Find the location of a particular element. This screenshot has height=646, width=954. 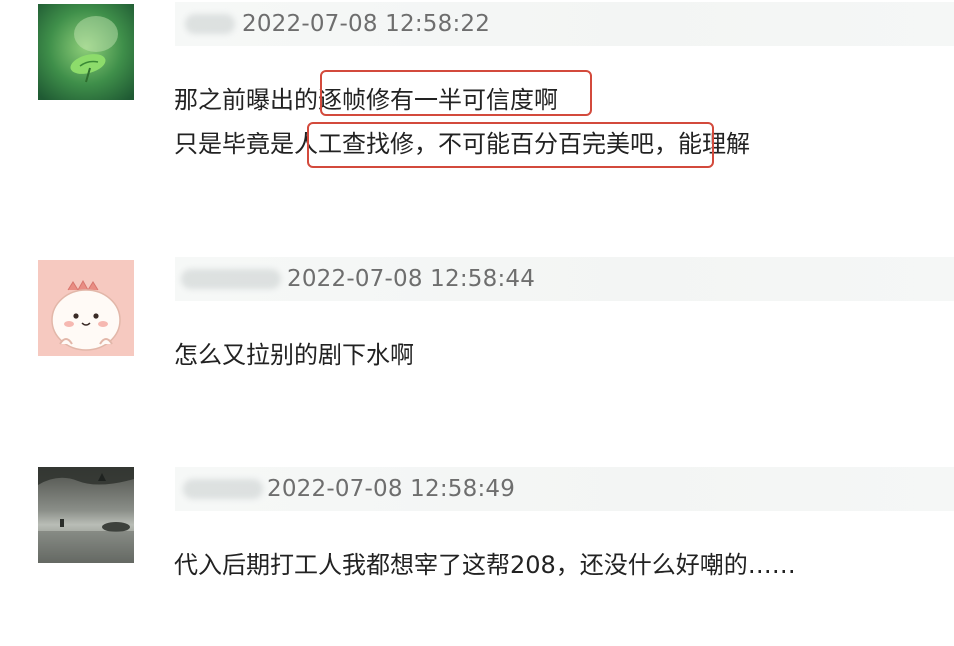

comment-meta-bar: 2022-07-08 12:58:49 is located at coordinates (564, 489).